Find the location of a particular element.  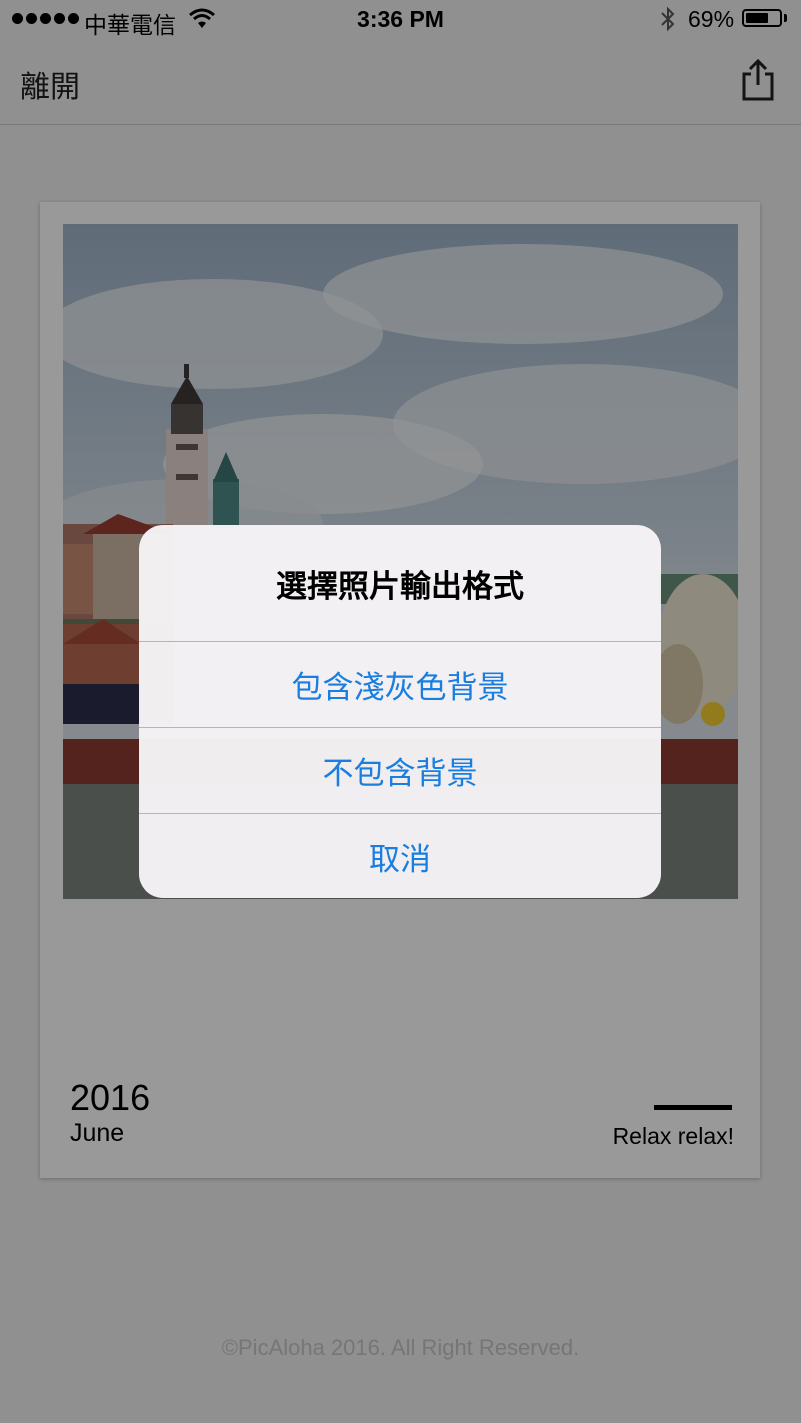

no-background-button: 不包含背景 is located at coordinates (400, 770).